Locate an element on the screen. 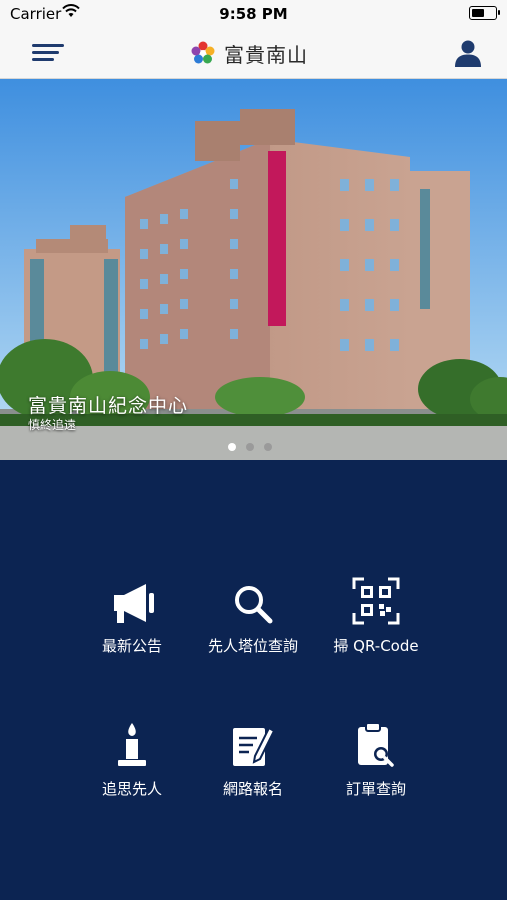  status-bar: Carrier 9:58 PM is located at coordinates (253, 14).